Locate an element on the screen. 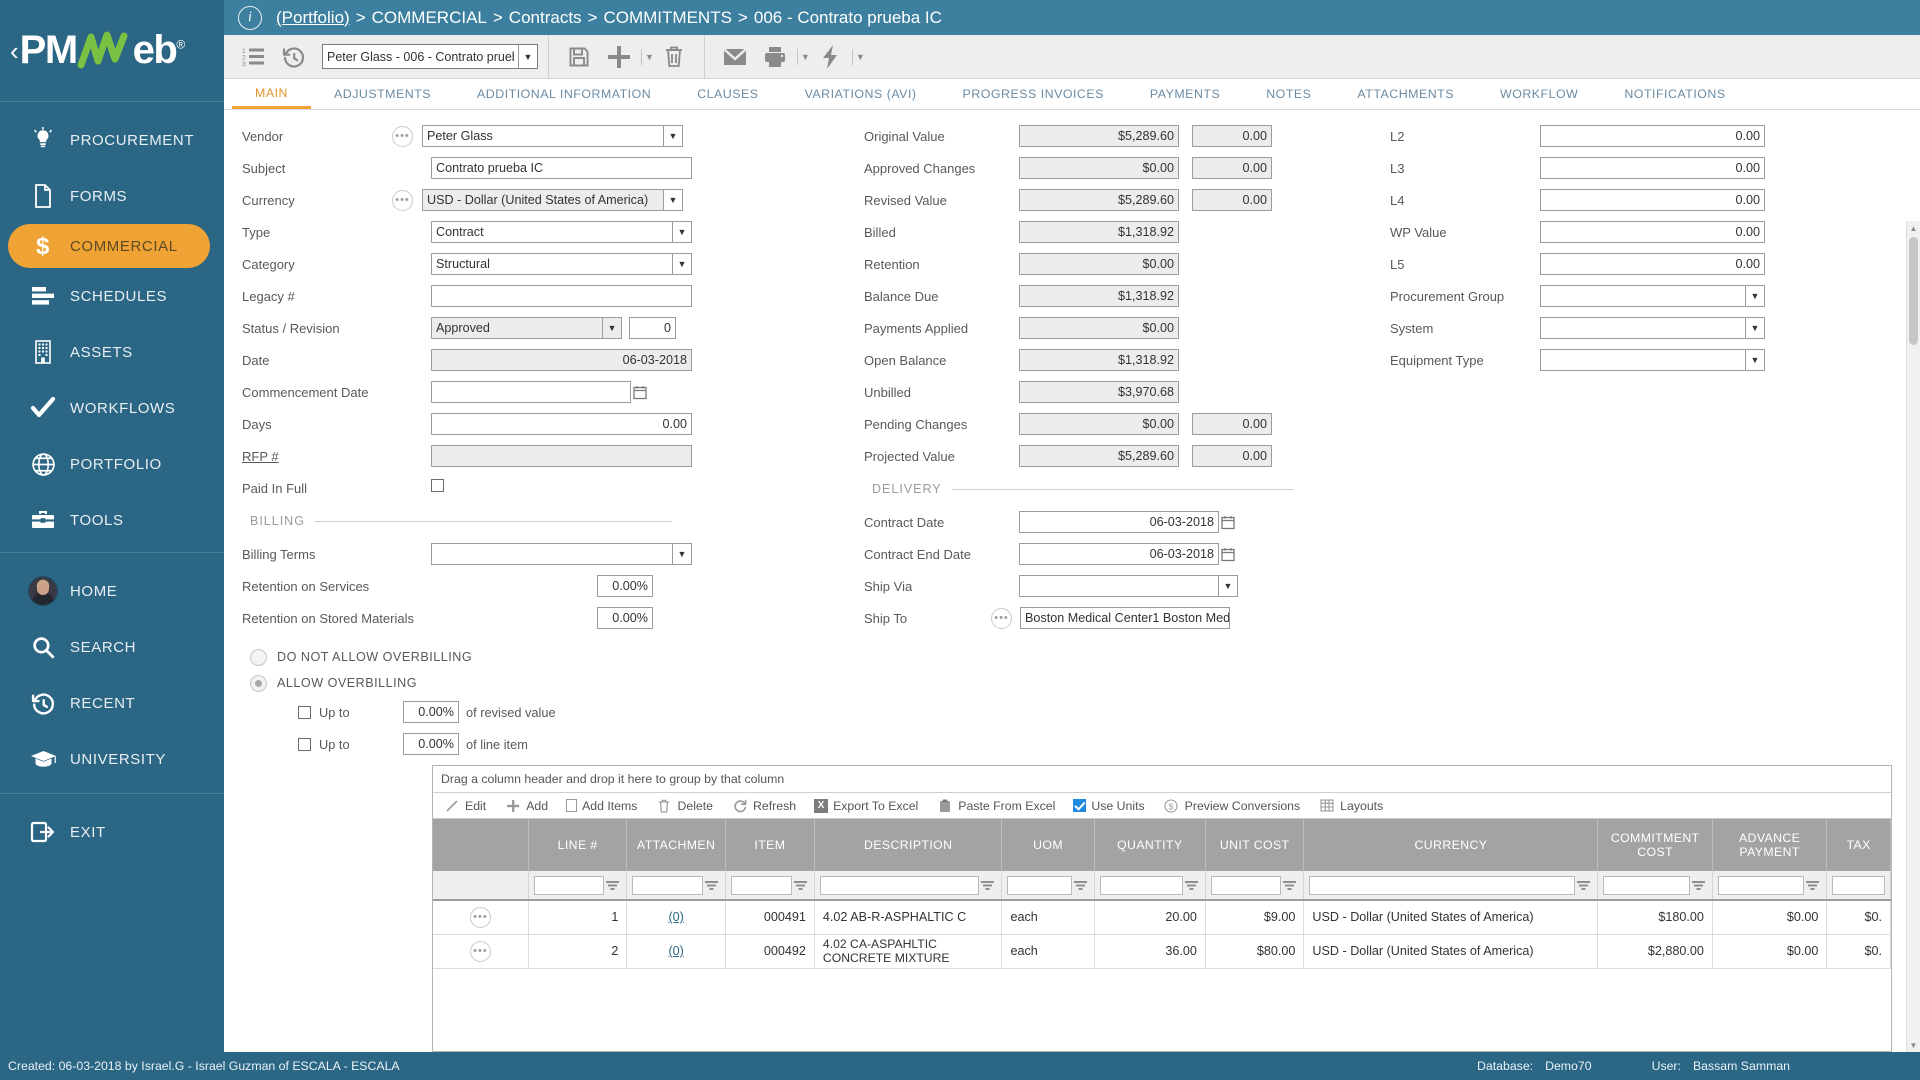 Image resolution: width=1920 pixels, height=1080 pixels. sidebar-item-commercial: $ COMMERCIAL is located at coordinates (109, 246).